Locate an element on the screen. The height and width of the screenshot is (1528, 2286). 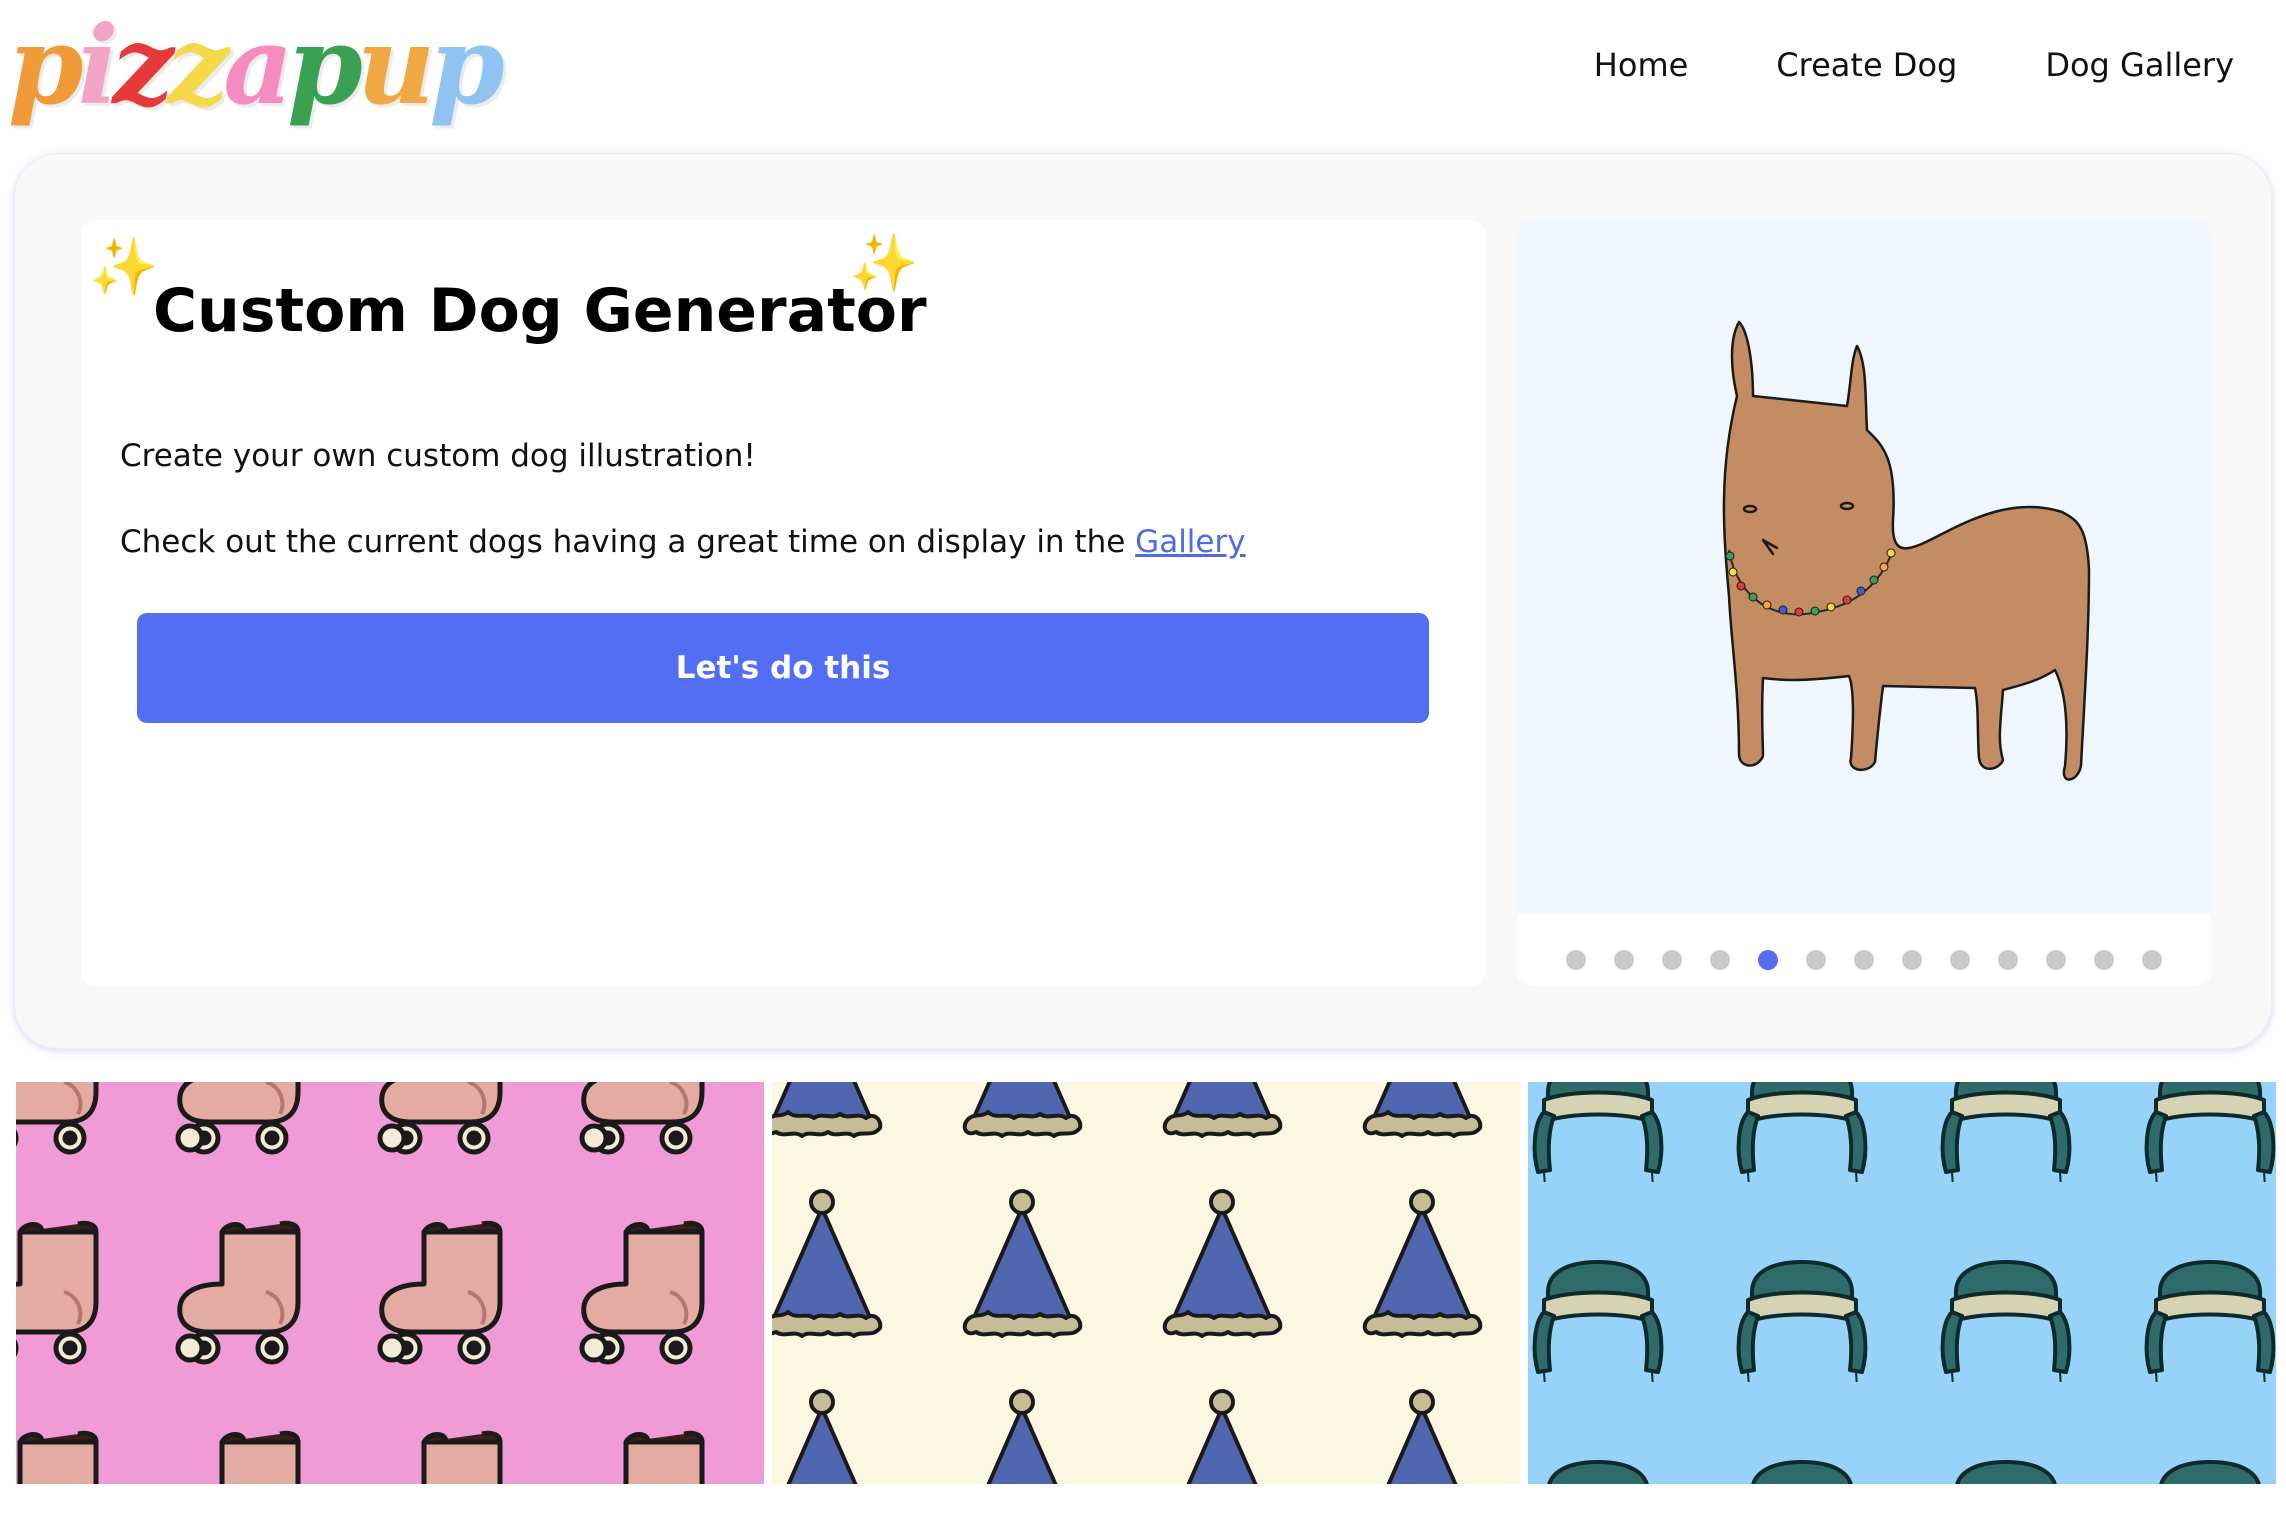
pizzapup-logo: pizzapup is located at coordinates (256, 66).